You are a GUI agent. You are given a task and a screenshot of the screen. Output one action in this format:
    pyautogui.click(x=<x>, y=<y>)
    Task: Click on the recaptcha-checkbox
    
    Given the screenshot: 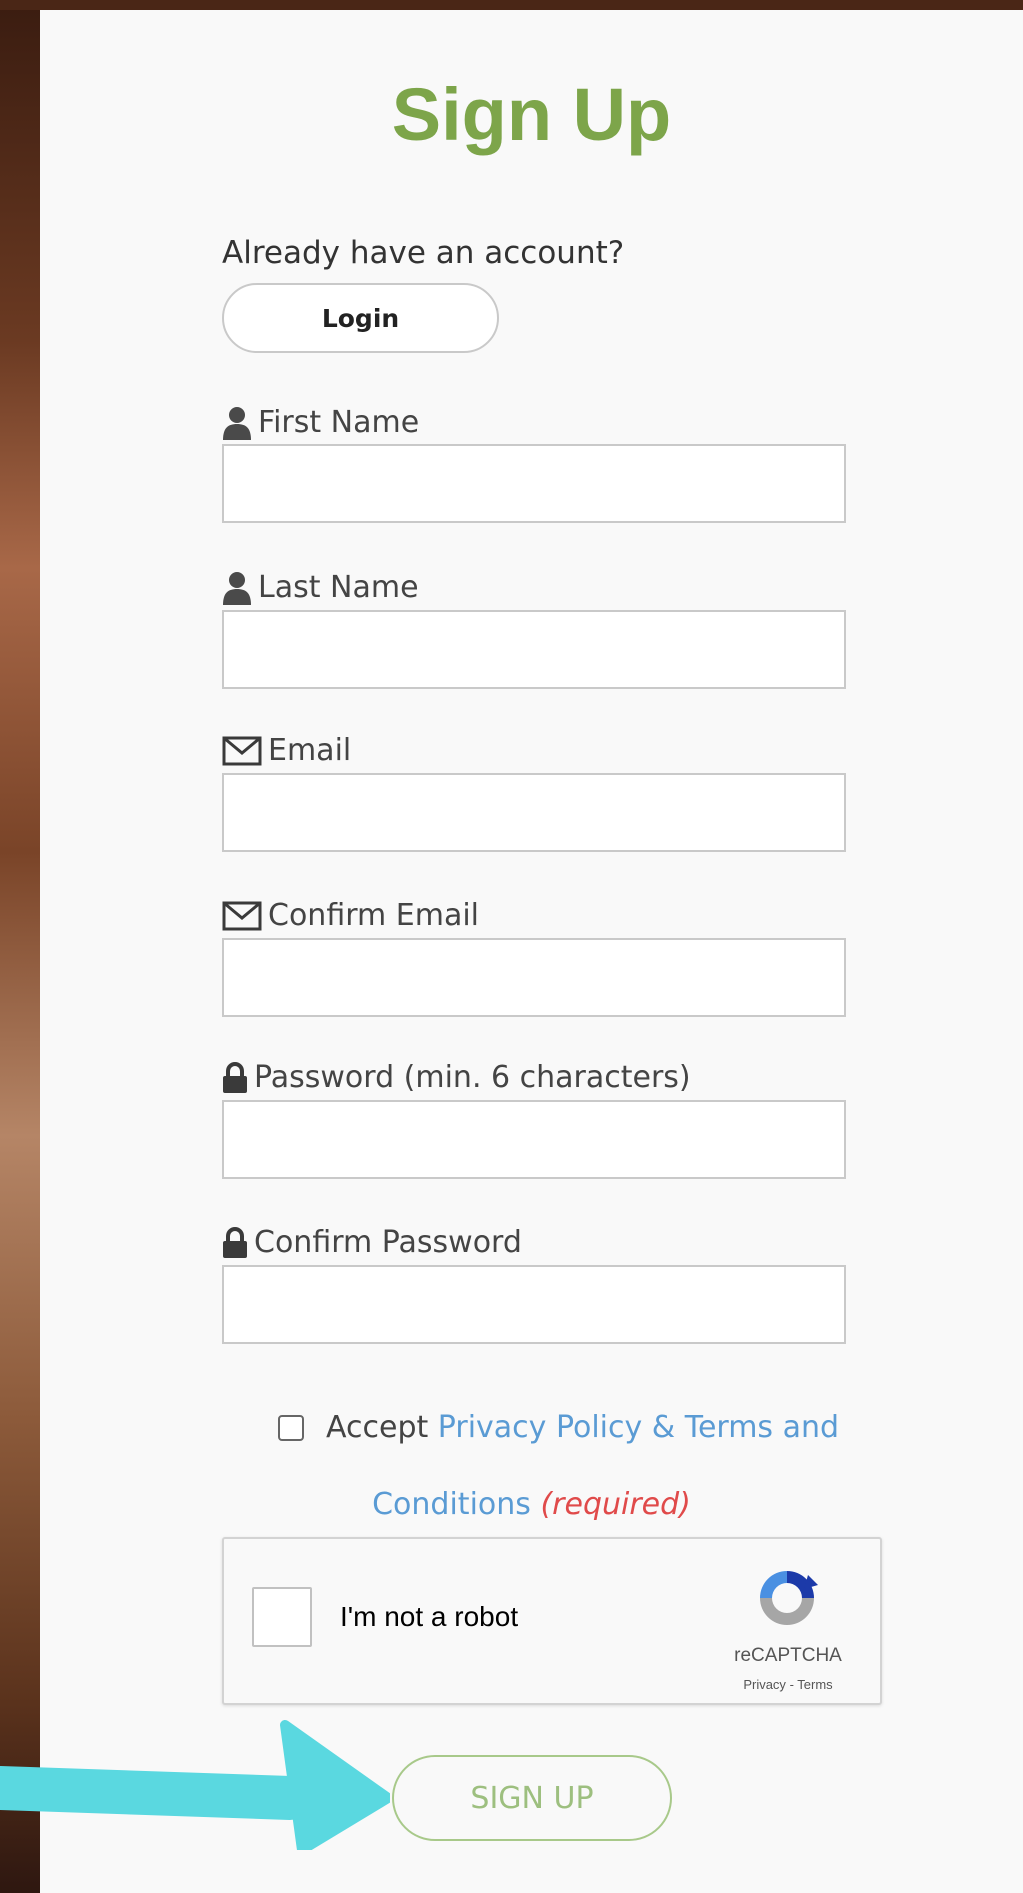 What is the action you would take?
    pyautogui.click(x=282, y=1617)
    